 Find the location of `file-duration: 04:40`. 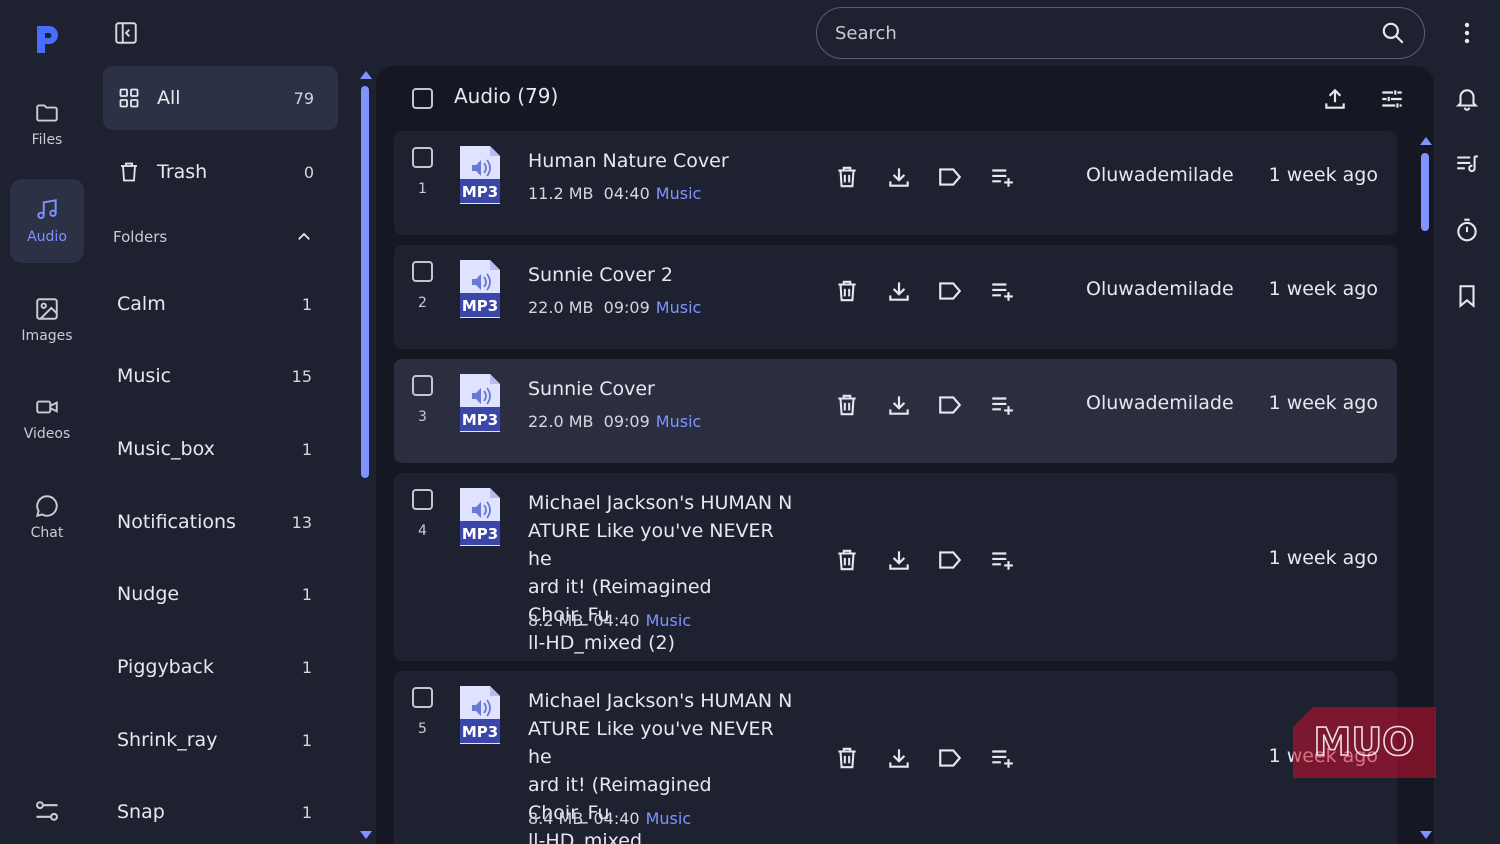

file-duration: 04:40 is located at coordinates (626, 193).